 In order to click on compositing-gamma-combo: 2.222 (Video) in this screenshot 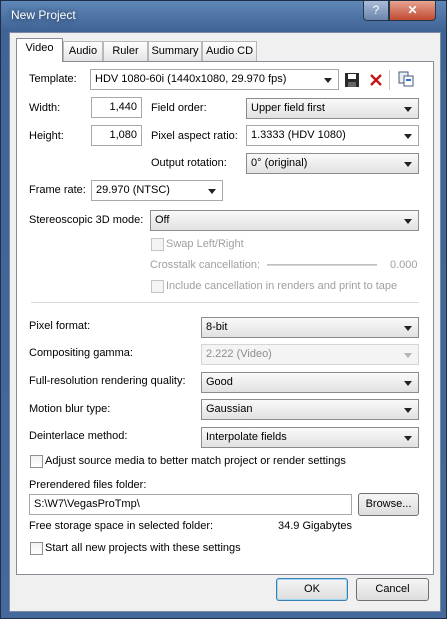, I will do `click(310, 354)`.